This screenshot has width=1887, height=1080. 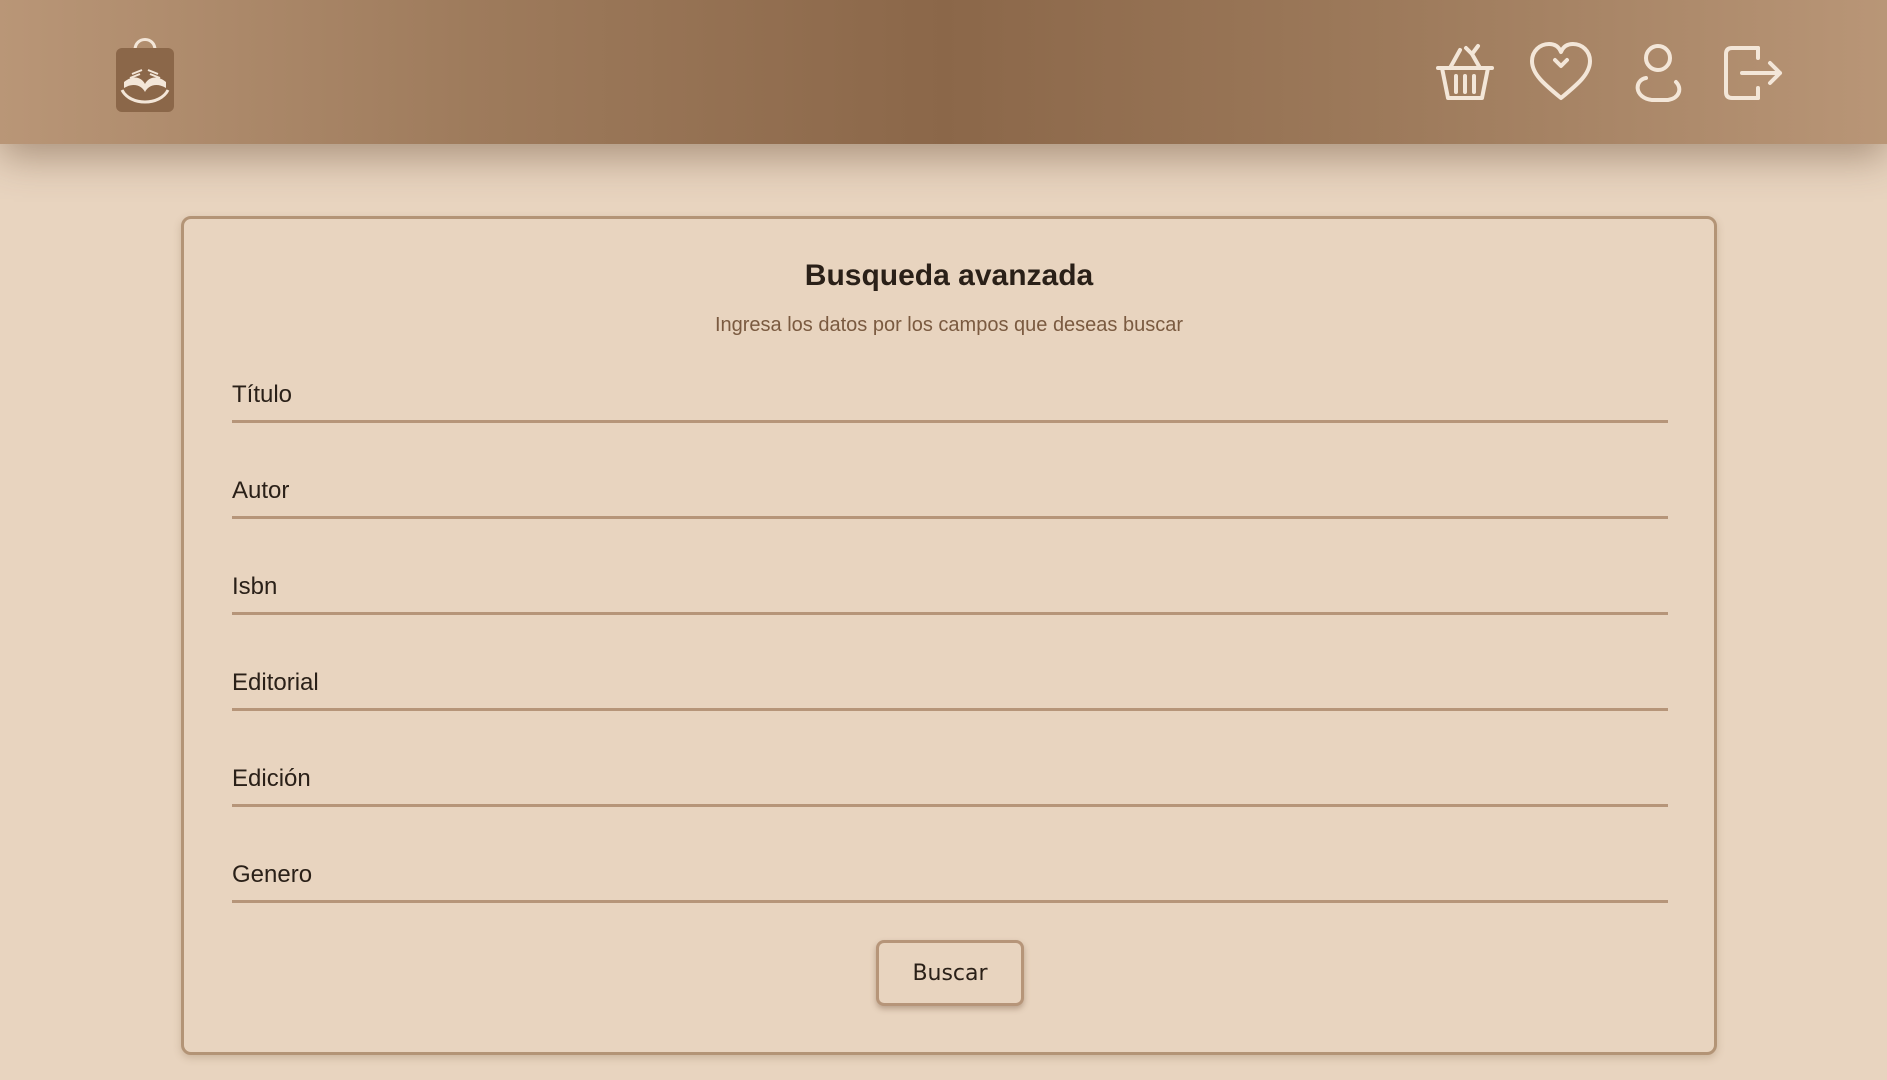 I want to click on isbn-input, so click(x=950, y=583).